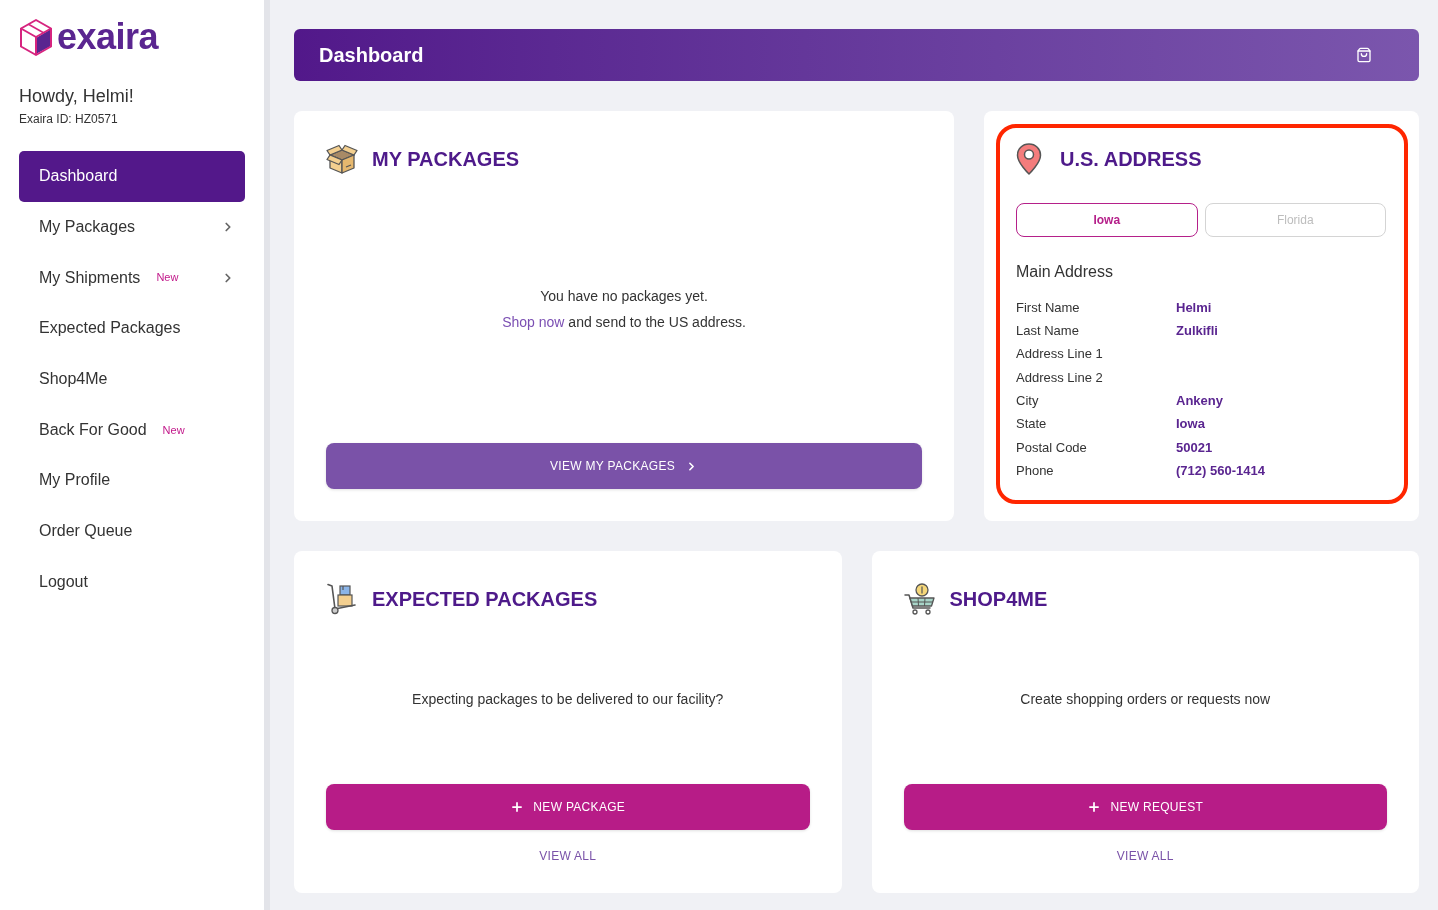  Describe the element at coordinates (132, 227) in the screenshot. I see `sidebar-item: My Packages` at that location.